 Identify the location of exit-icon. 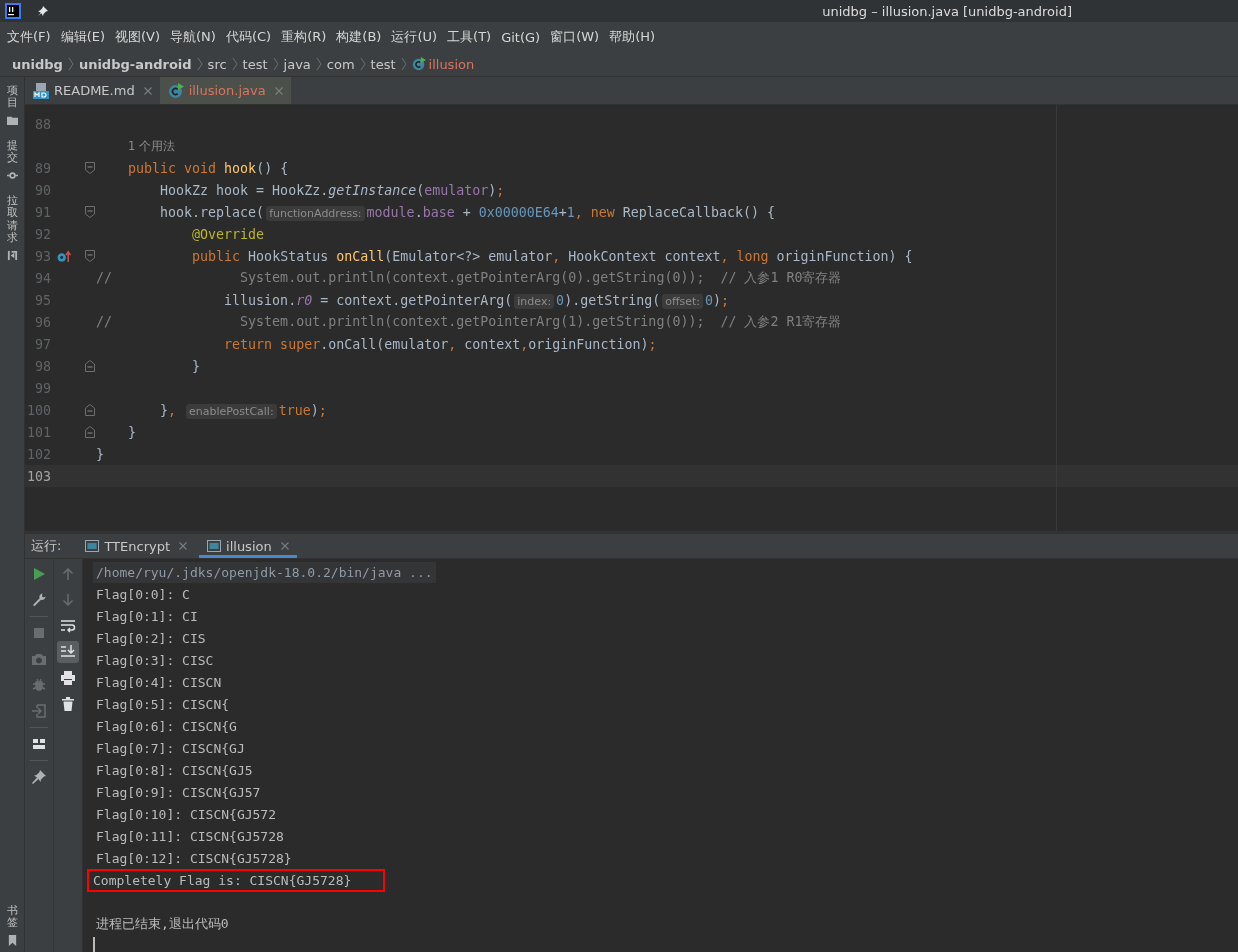
(39, 711).